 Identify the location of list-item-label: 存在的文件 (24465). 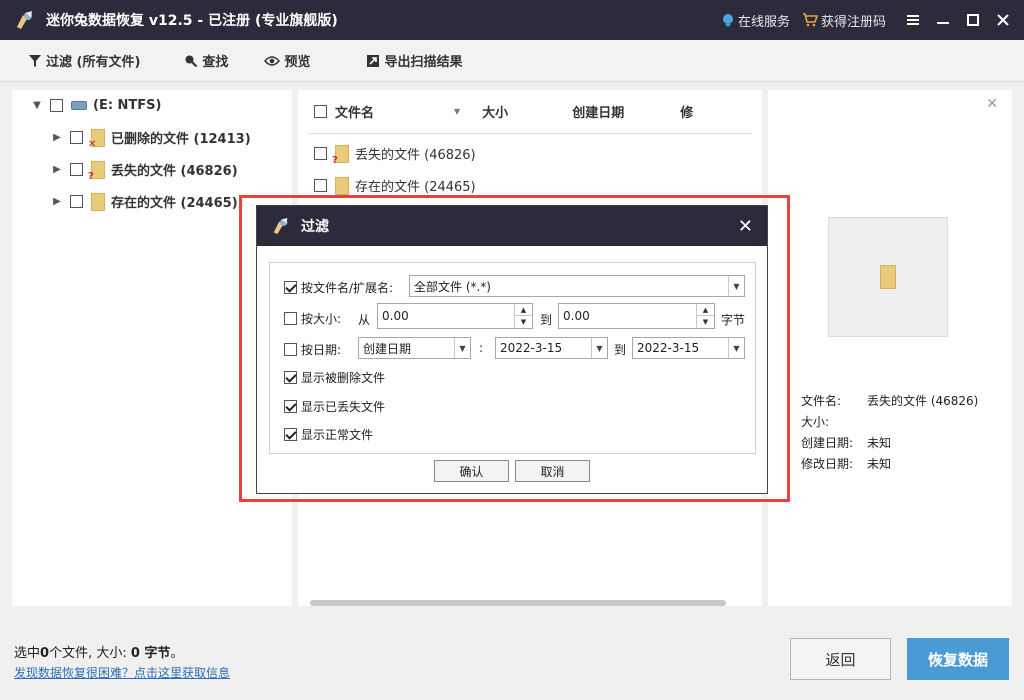
(415, 187).